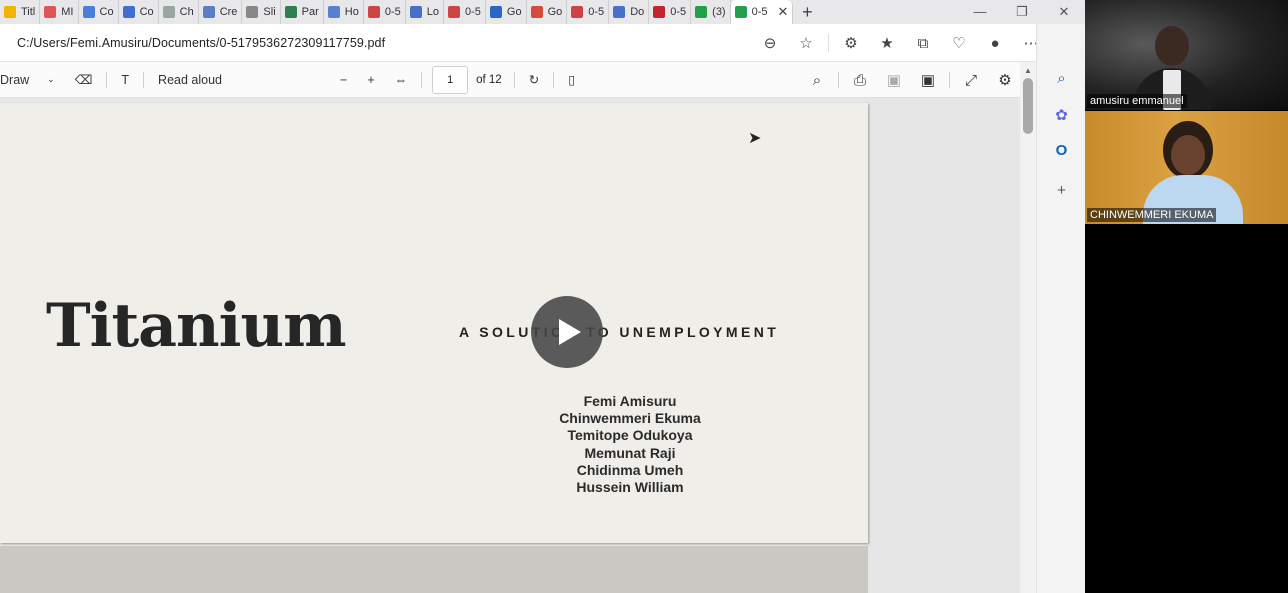 The image size is (1288, 593). What do you see at coordinates (630, 487) in the screenshot?
I see `author-name: Hussein William` at bounding box center [630, 487].